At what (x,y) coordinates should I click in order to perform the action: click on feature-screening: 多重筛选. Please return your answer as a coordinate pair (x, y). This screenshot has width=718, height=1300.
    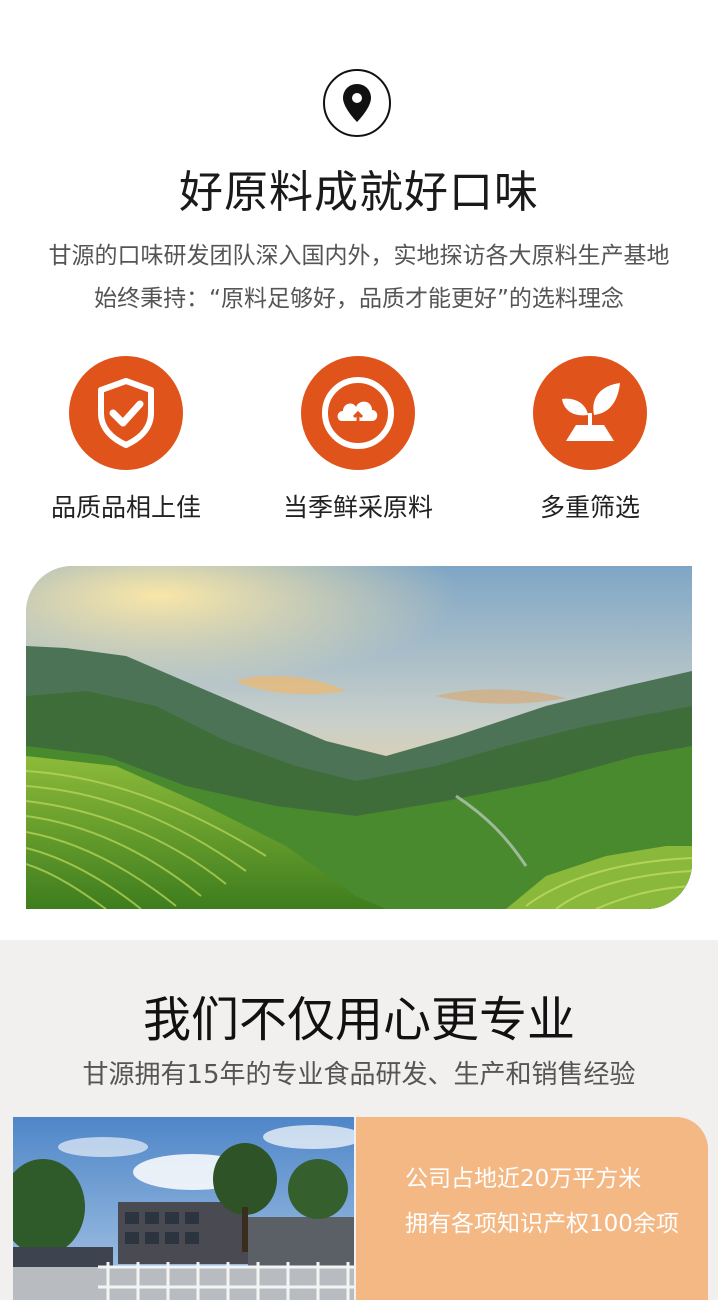
    Looking at the image, I should click on (590, 440).